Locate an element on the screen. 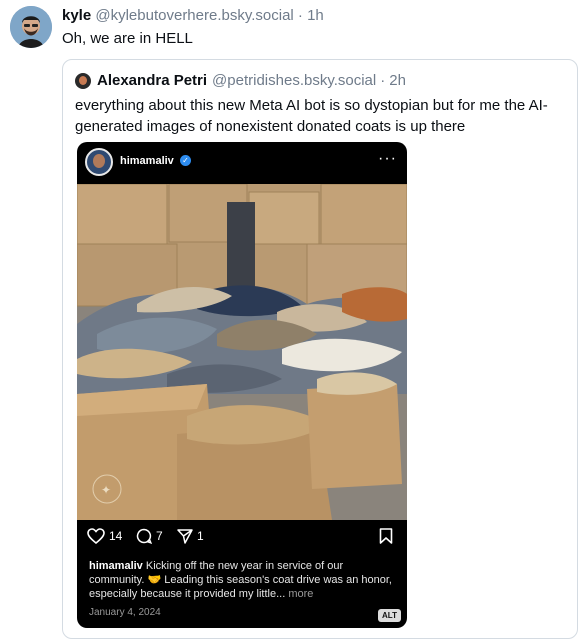 This screenshot has height=641, width=588. comment-action: 7 is located at coordinates (149, 536).